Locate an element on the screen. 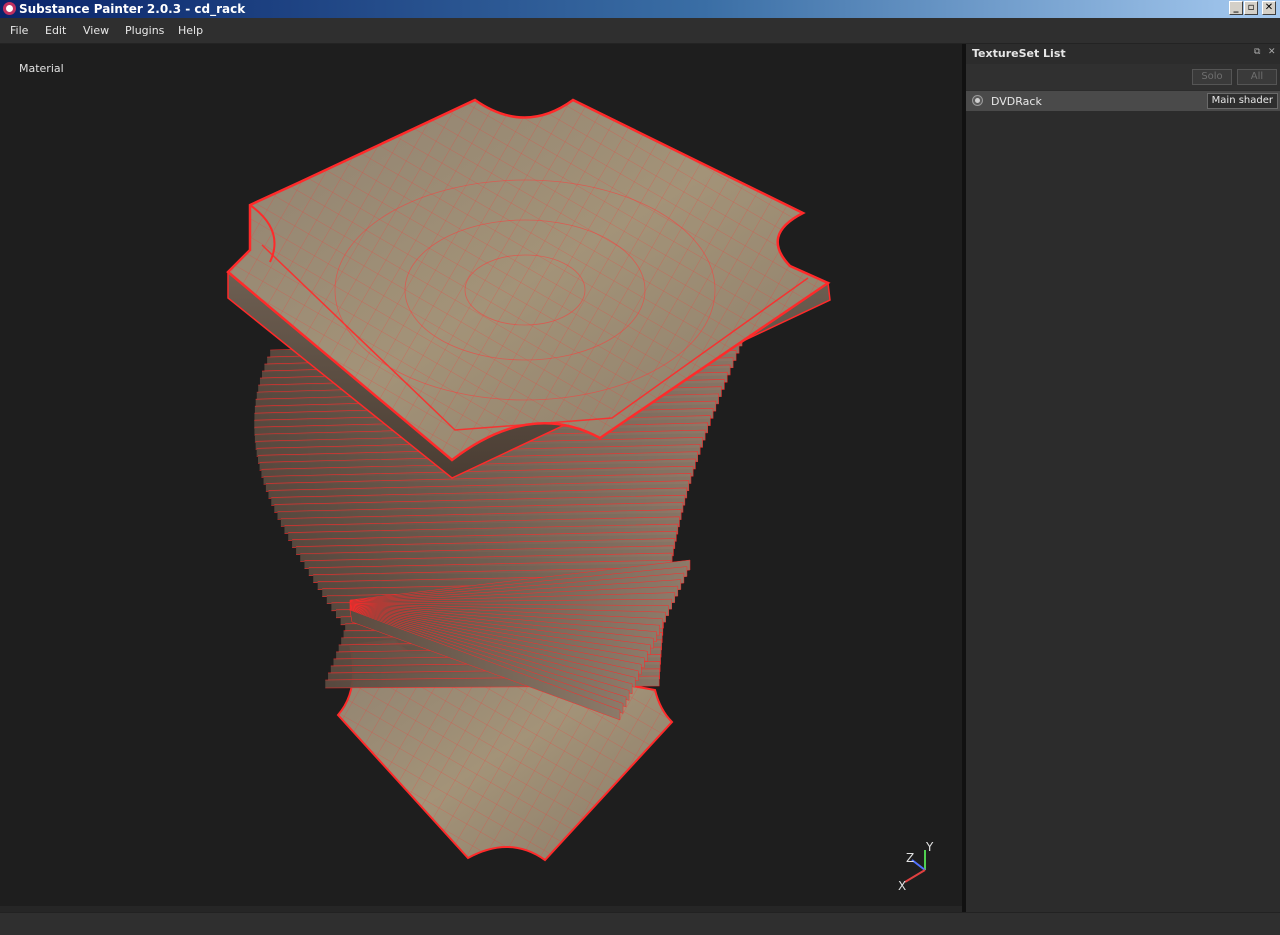 This screenshot has width=1280, height=935. panel-title: TextureSet List is located at coordinates (1019, 53).